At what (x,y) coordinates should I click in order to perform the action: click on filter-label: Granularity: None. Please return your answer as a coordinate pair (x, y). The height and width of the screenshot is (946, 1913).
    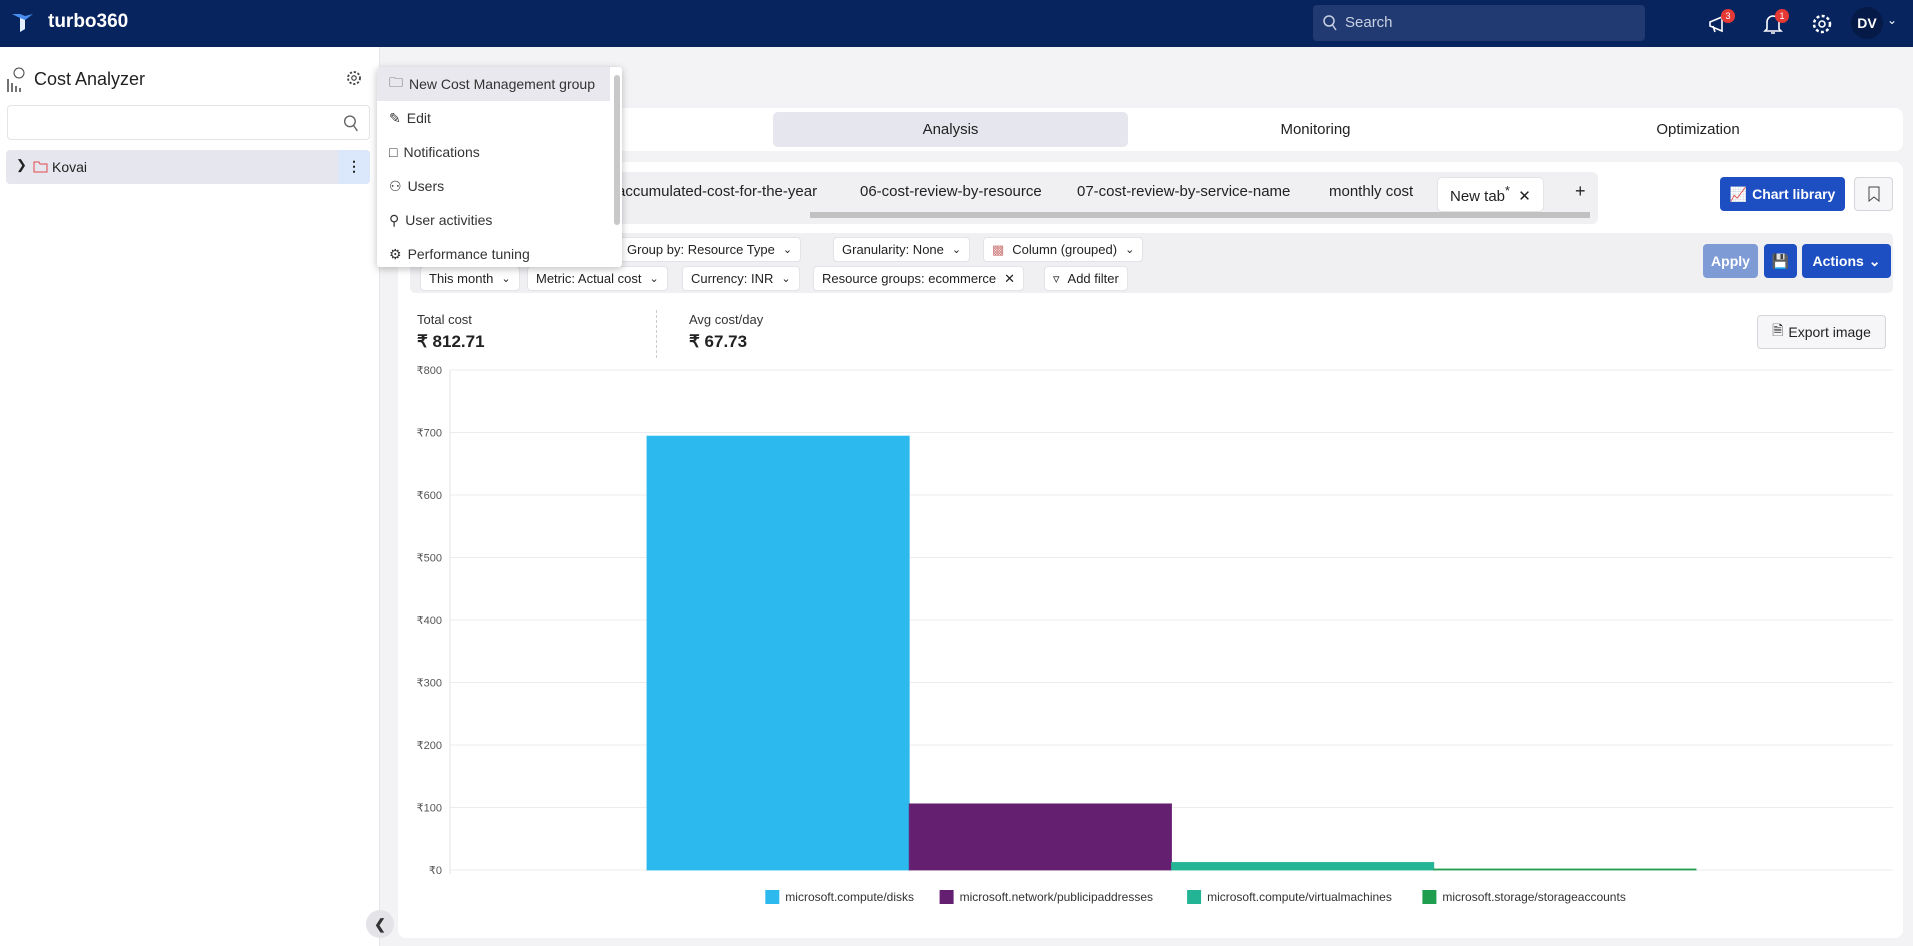
    Looking at the image, I should click on (893, 249).